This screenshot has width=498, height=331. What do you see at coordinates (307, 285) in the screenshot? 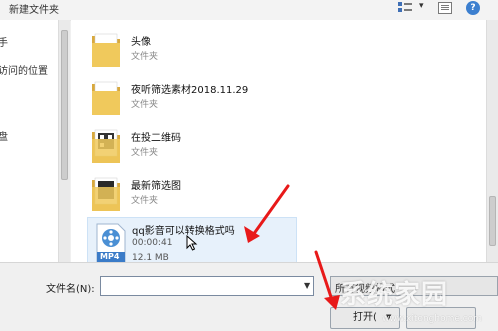
I see `filename-dropdown-icon: ▼` at bounding box center [307, 285].